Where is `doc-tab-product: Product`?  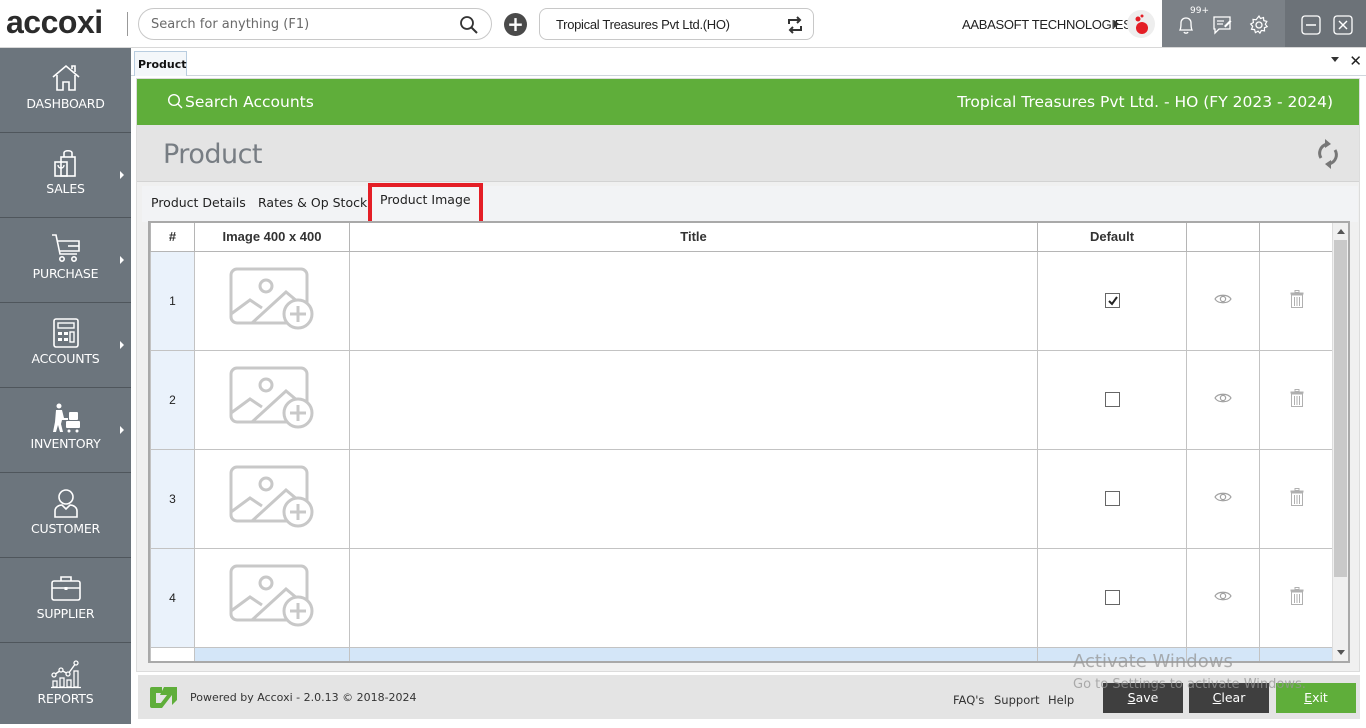 doc-tab-product: Product is located at coordinates (160, 63).